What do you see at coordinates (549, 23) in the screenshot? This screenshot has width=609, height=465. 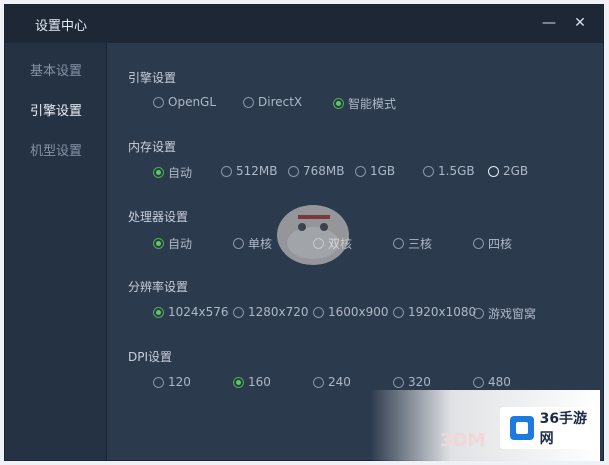 I see `minimize-icon: —` at bounding box center [549, 23].